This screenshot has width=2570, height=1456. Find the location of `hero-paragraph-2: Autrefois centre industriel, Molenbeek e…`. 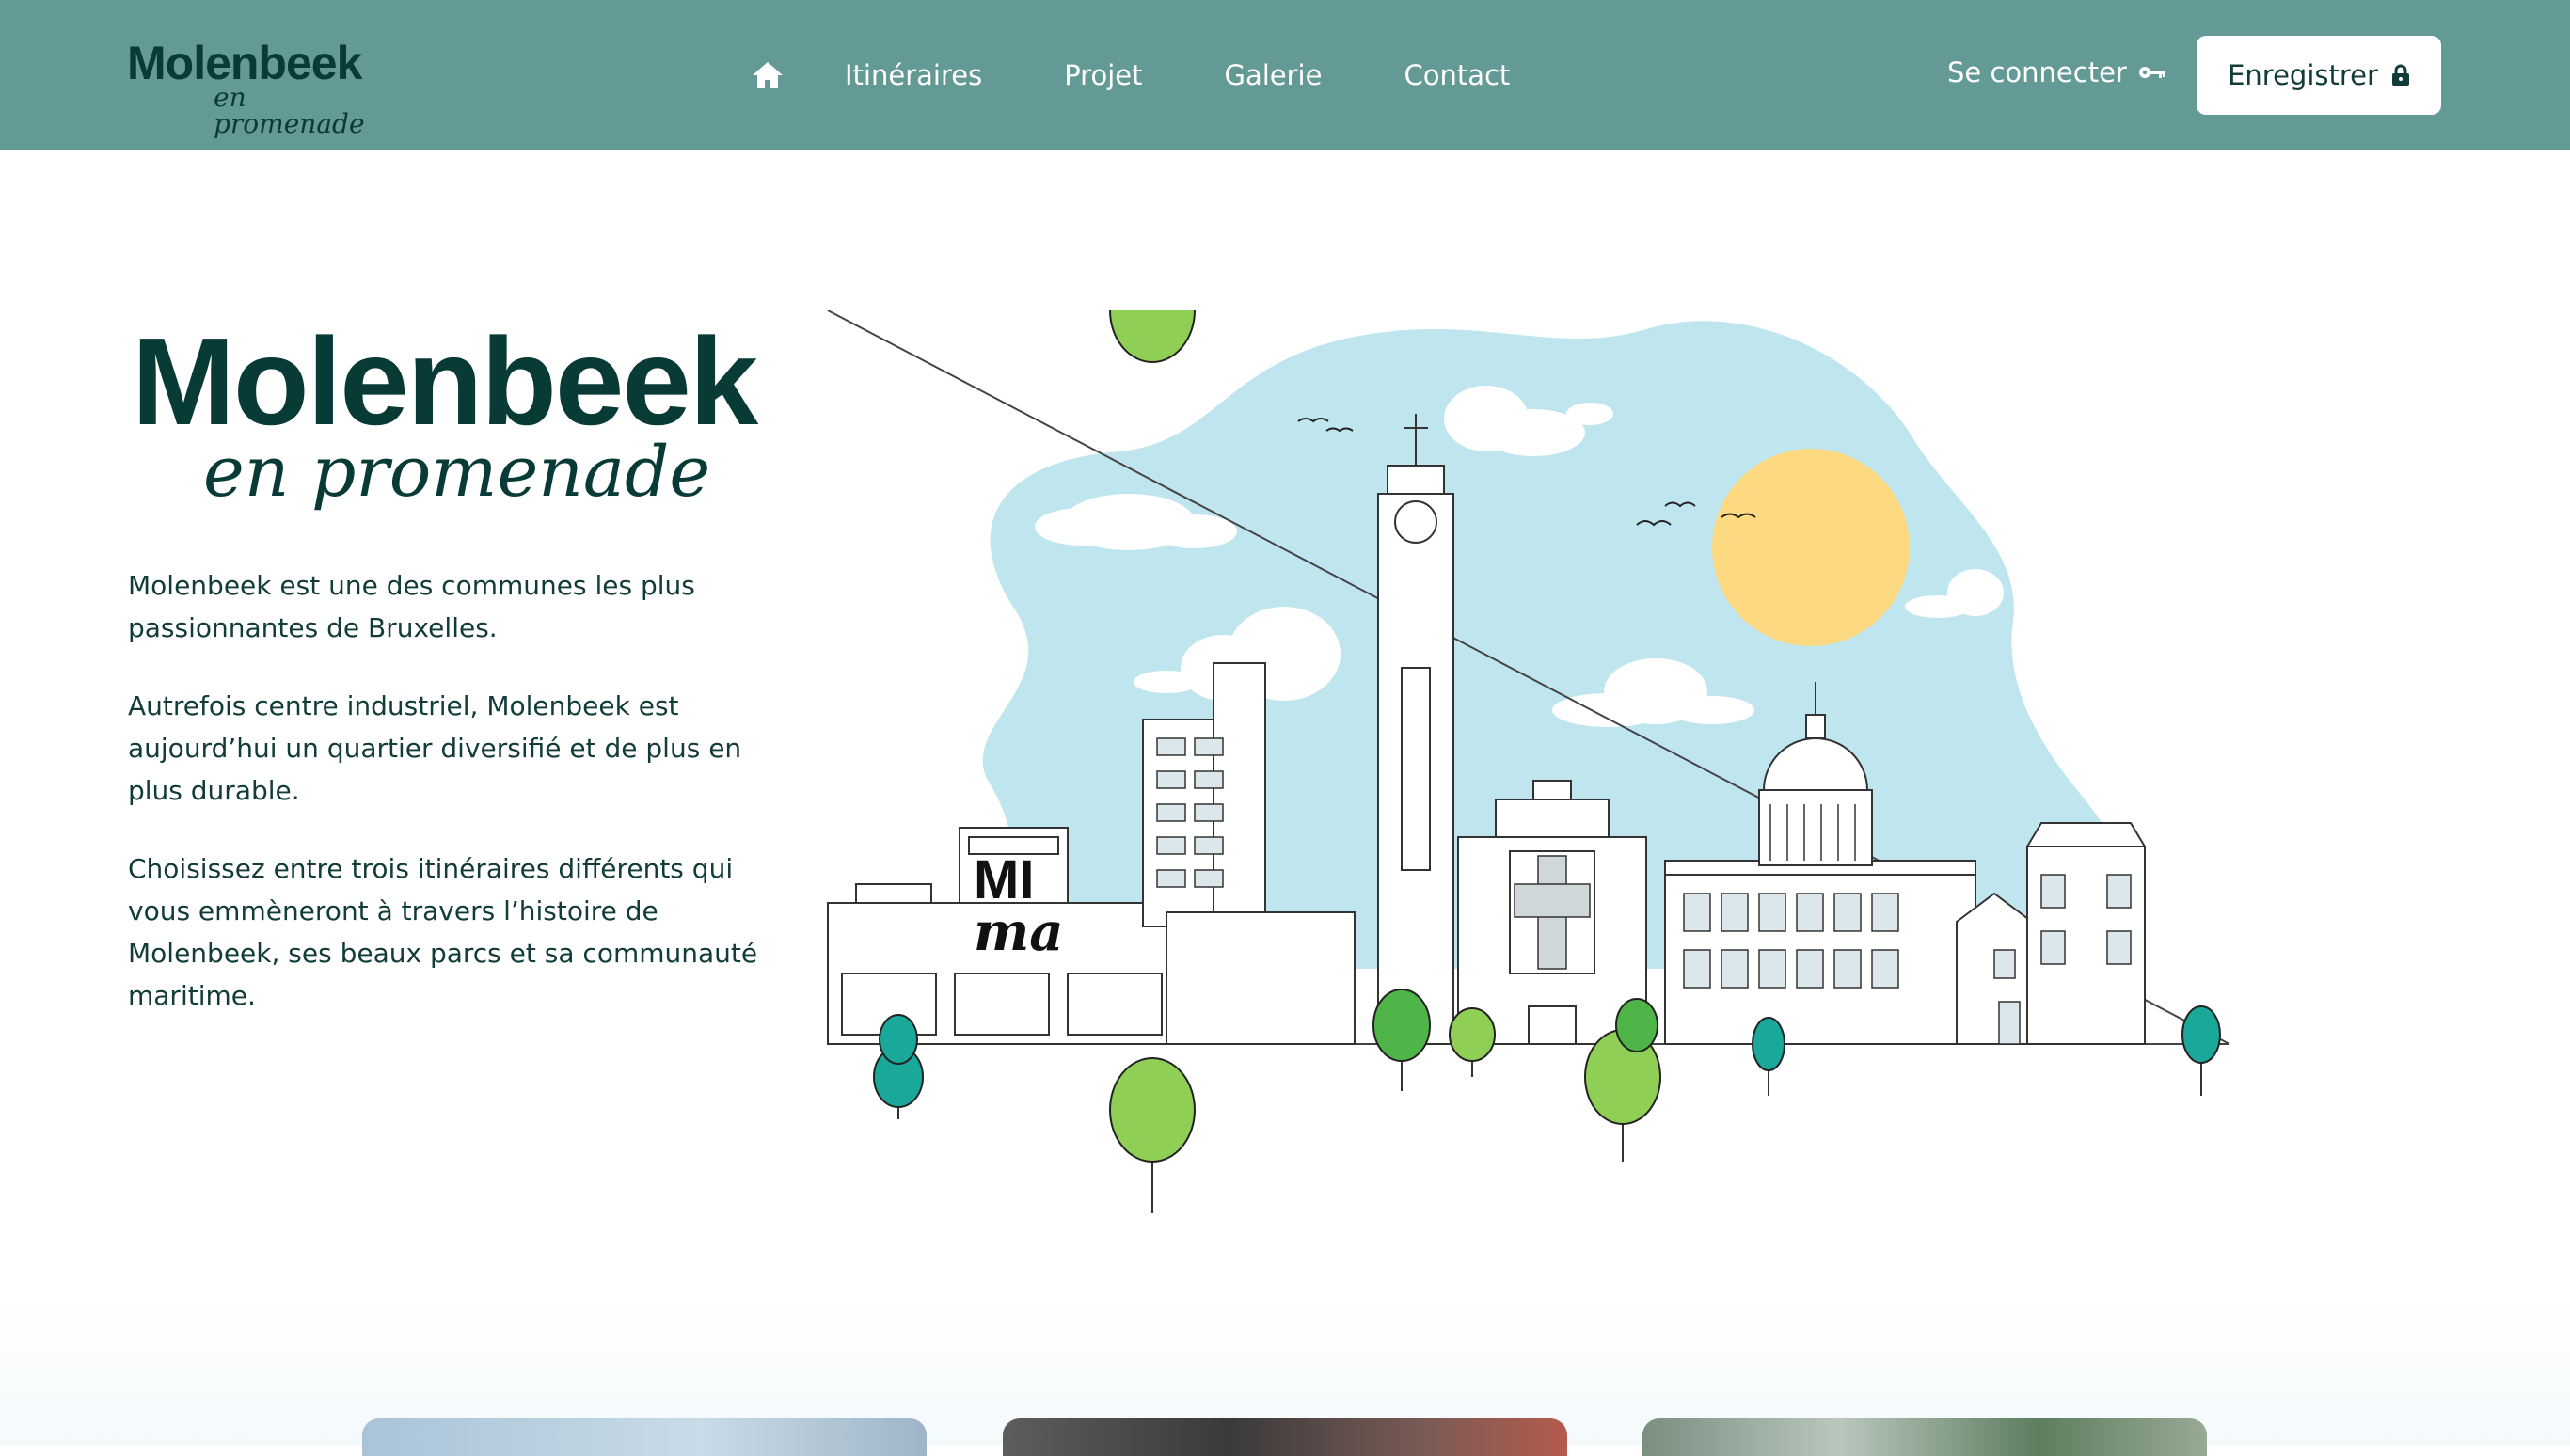

hero-paragraph-2: Autrefois centre industriel, Molenbeek e… is located at coordinates (435, 748).